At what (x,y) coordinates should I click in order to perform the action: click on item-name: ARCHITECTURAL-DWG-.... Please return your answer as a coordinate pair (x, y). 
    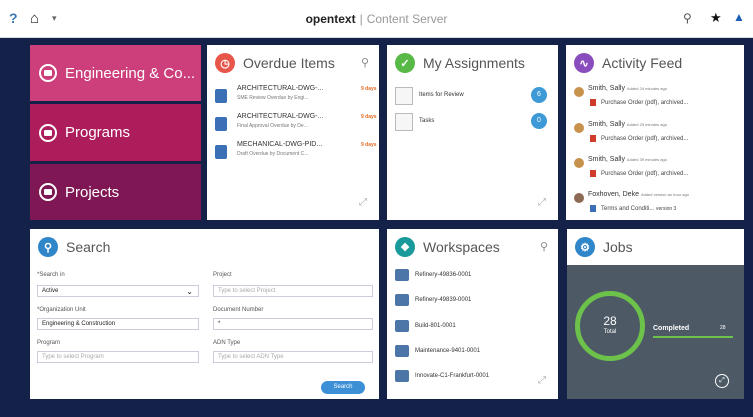
    Looking at the image, I should click on (280, 116).